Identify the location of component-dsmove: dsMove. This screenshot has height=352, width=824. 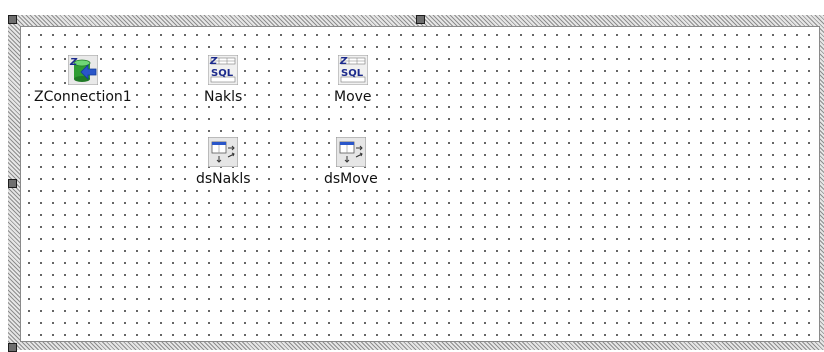
(351, 162).